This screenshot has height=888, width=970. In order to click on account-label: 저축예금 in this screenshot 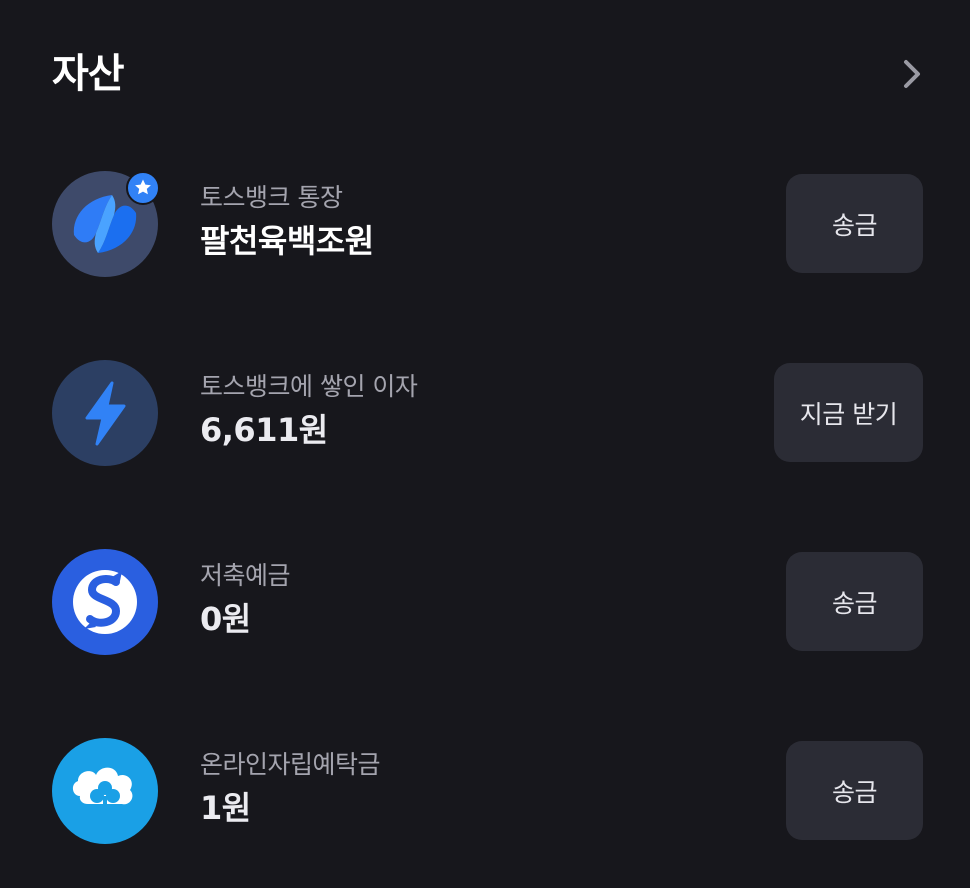, I will do `click(245, 575)`.